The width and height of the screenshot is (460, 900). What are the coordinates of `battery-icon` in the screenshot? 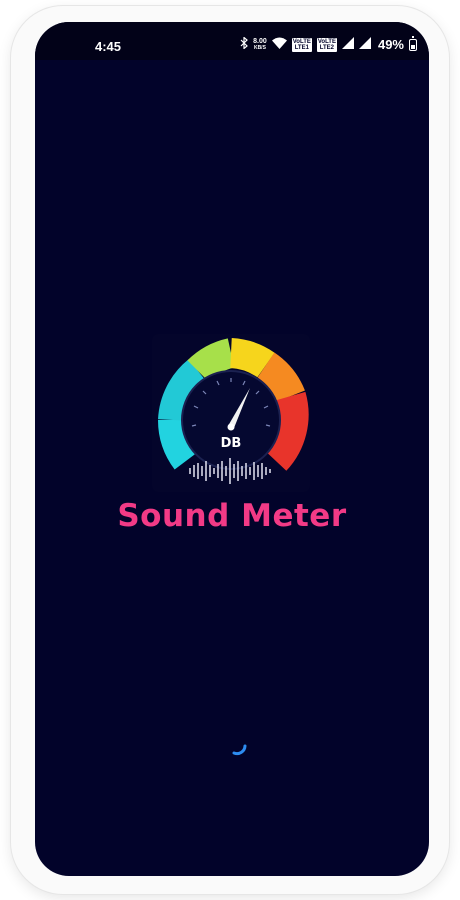 It's located at (413, 43).